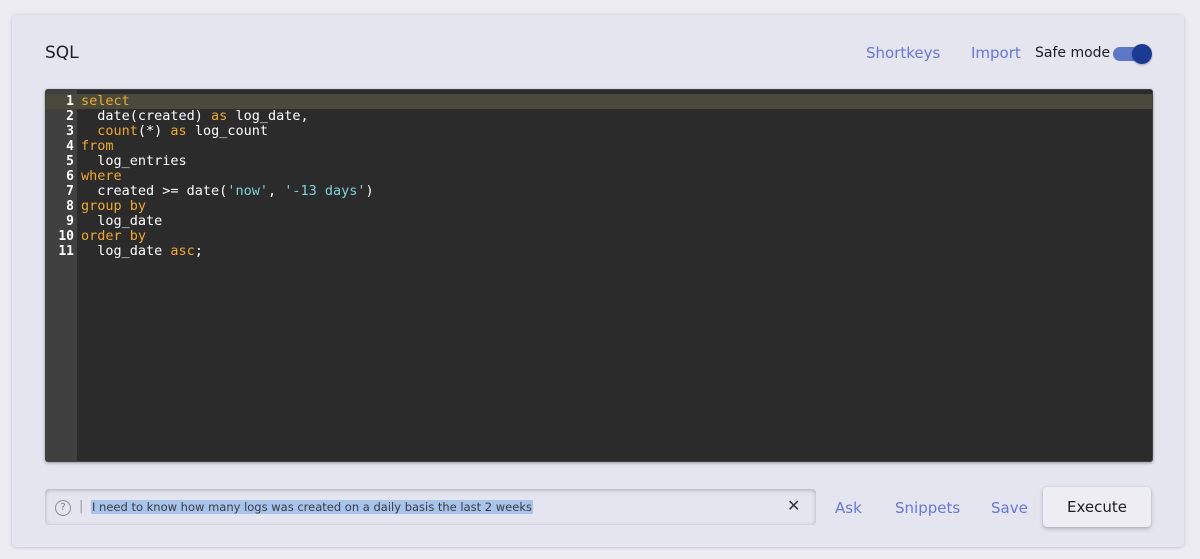 This screenshot has height=559, width=1200. What do you see at coordinates (66, 251) in the screenshot?
I see `line-number: 11` at bounding box center [66, 251].